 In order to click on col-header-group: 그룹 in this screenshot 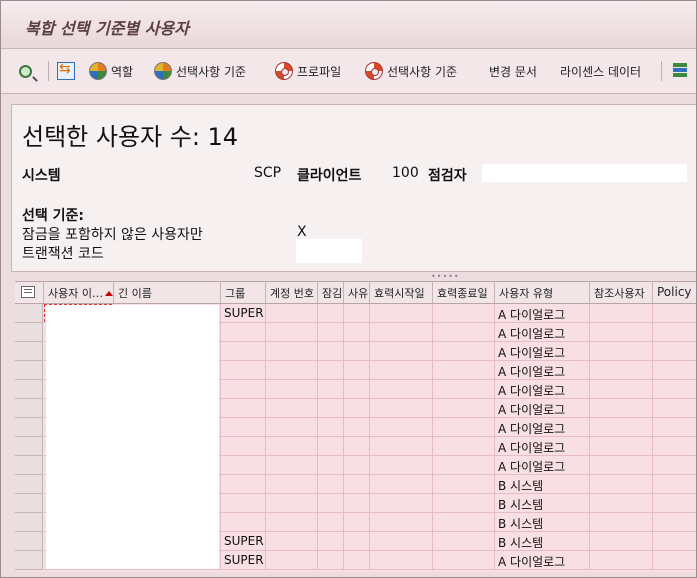, I will do `click(243, 293)`.